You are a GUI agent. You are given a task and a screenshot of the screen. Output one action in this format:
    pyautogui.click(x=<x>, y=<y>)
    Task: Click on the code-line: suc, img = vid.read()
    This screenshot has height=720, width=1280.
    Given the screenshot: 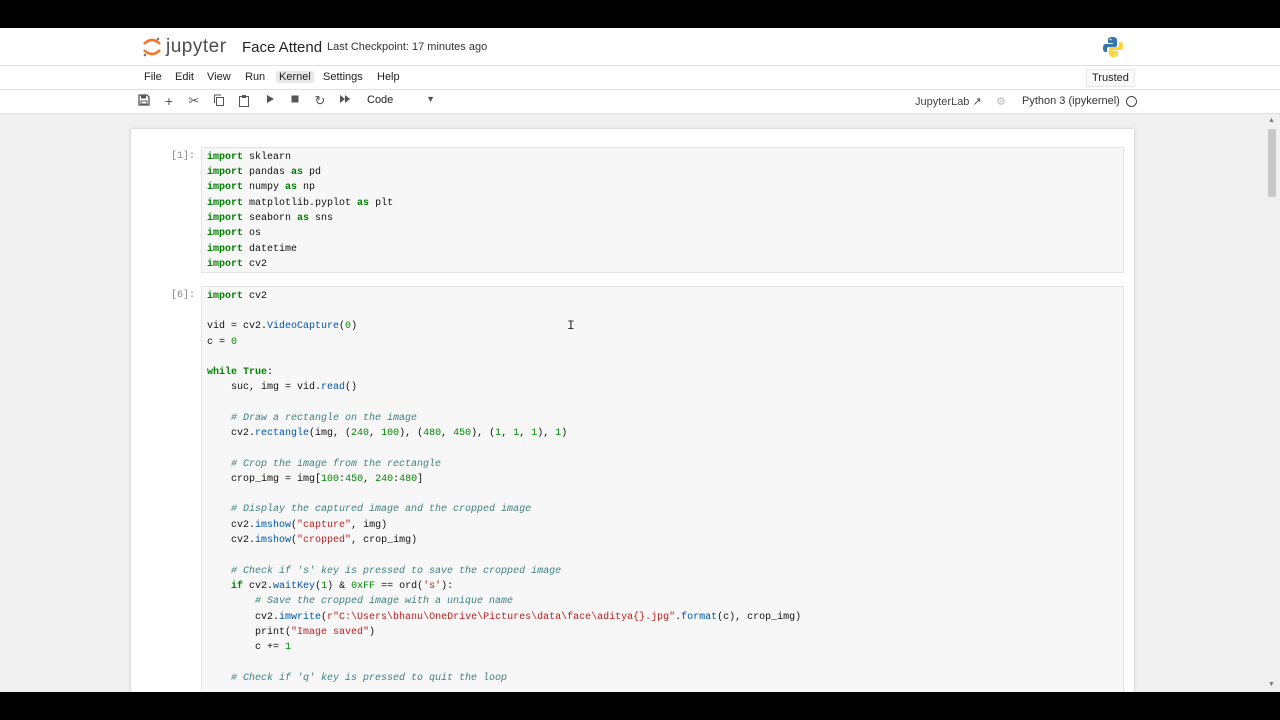 What is the action you would take?
    pyautogui.click(x=282, y=387)
    